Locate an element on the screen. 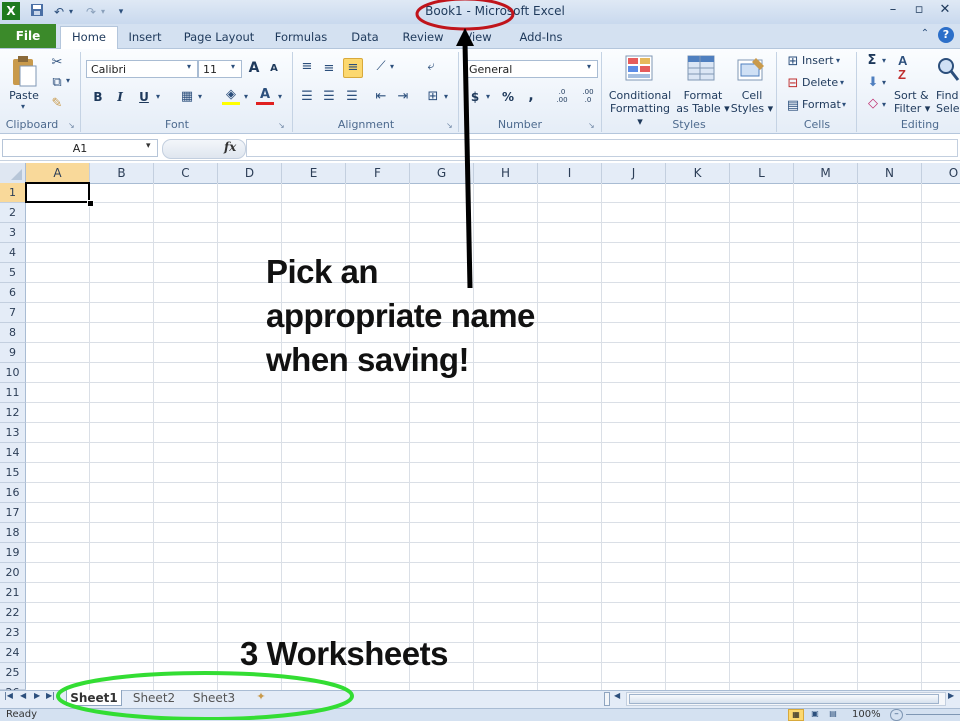 The image size is (960, 721). row-header-21: 21 is located at coordinates (13, 593).